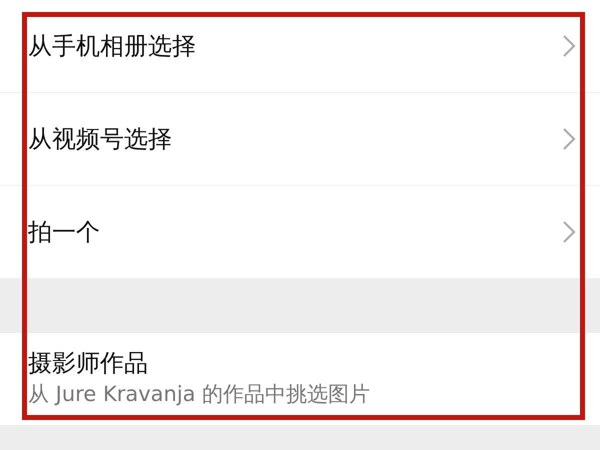 This screenshot has height=450, width=600. What do you see at coordinates (200, 394) in the screenshot?
I see `item-subtitle: 从 Jure Kravanja 的作品中挑选图片` at bounding box center [200, 394].